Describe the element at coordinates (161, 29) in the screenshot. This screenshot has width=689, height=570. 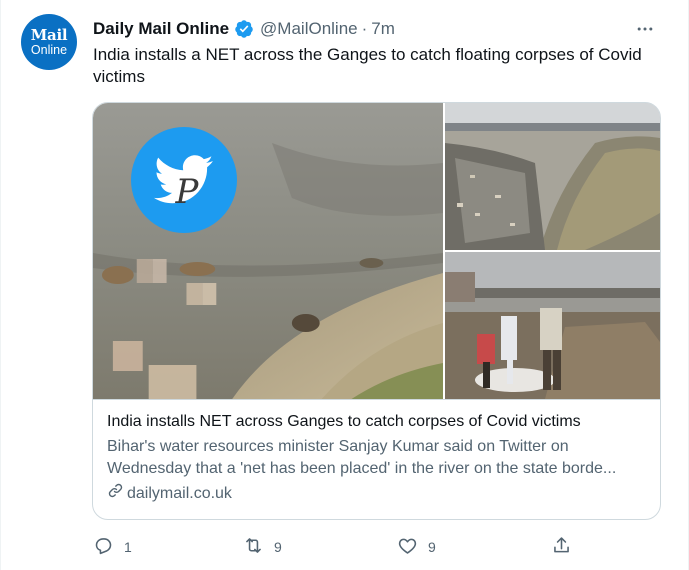
I see `author-name: Daily Mail Online` at that location.